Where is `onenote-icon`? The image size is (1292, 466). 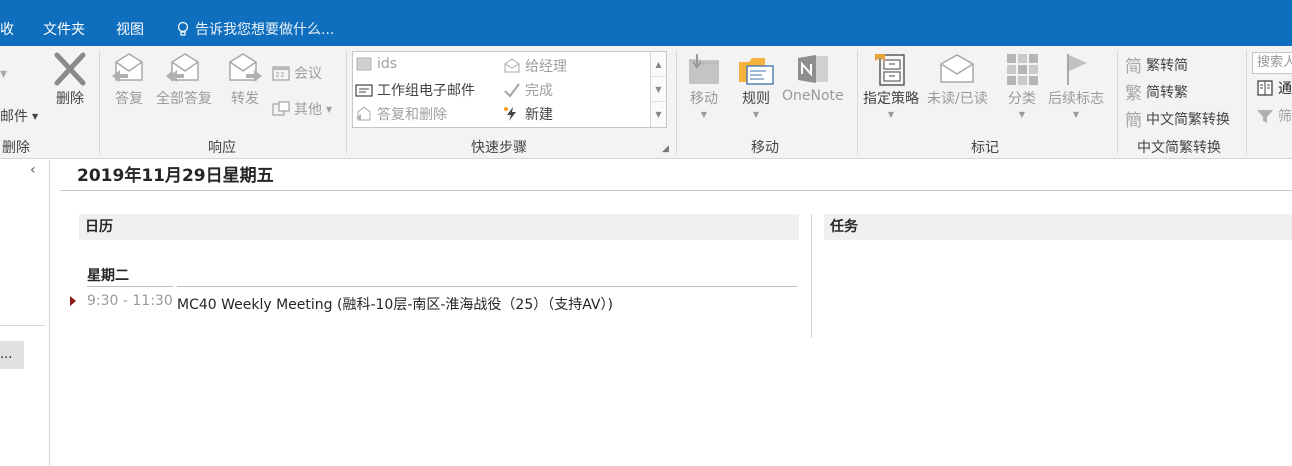
onenote-icon is located at coordinates (812, 69).